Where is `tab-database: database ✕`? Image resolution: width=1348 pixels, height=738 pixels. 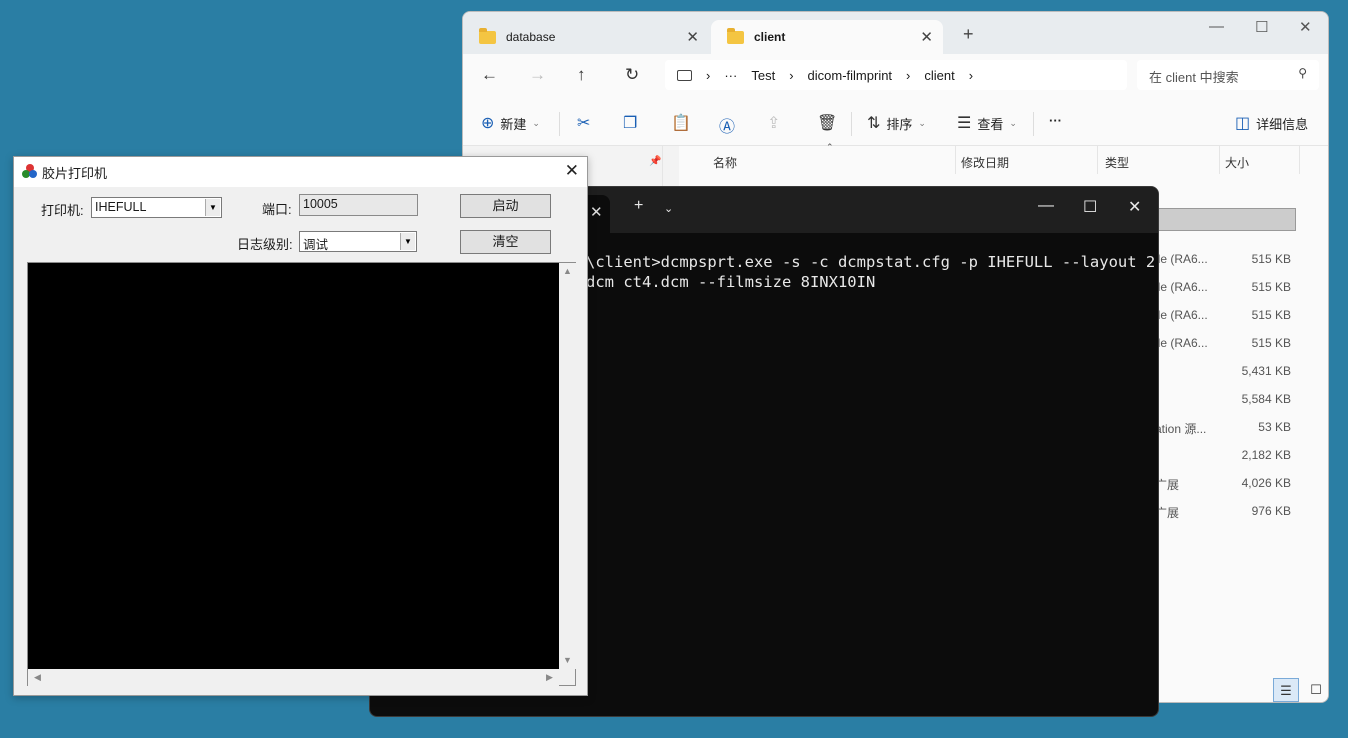
tab-database: database ✕ is located at coordinates (586, 37).